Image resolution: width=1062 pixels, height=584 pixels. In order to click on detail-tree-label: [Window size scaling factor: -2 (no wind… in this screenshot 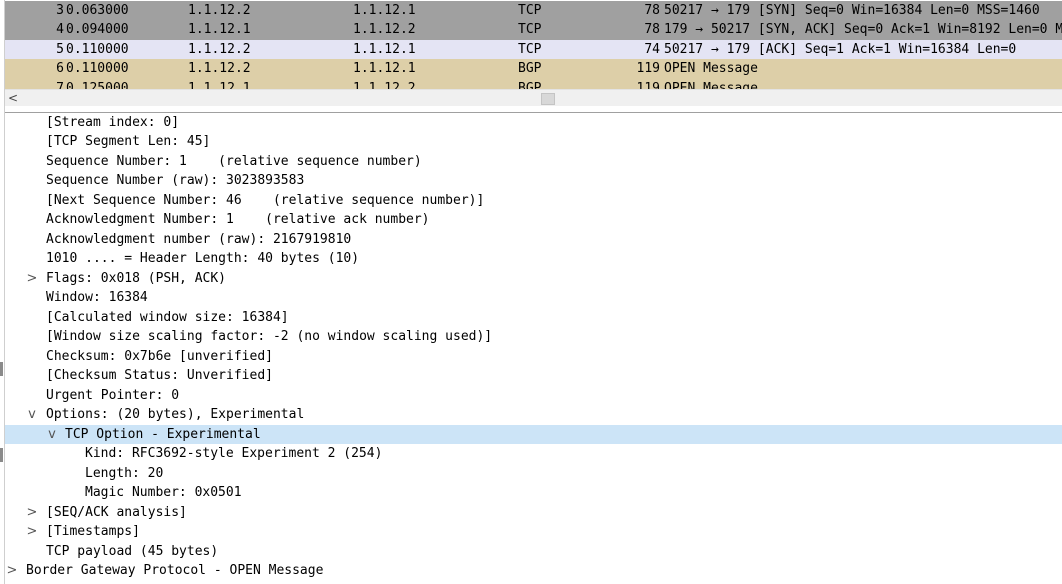, I will do `click(269, 337)`.